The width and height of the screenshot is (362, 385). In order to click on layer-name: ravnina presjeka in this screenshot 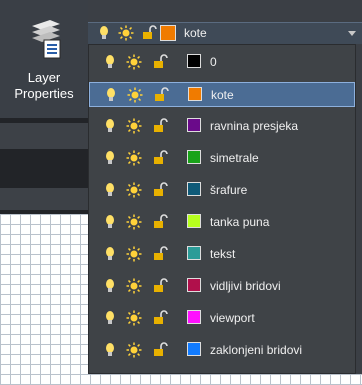, I will do `click(254, 126)`.